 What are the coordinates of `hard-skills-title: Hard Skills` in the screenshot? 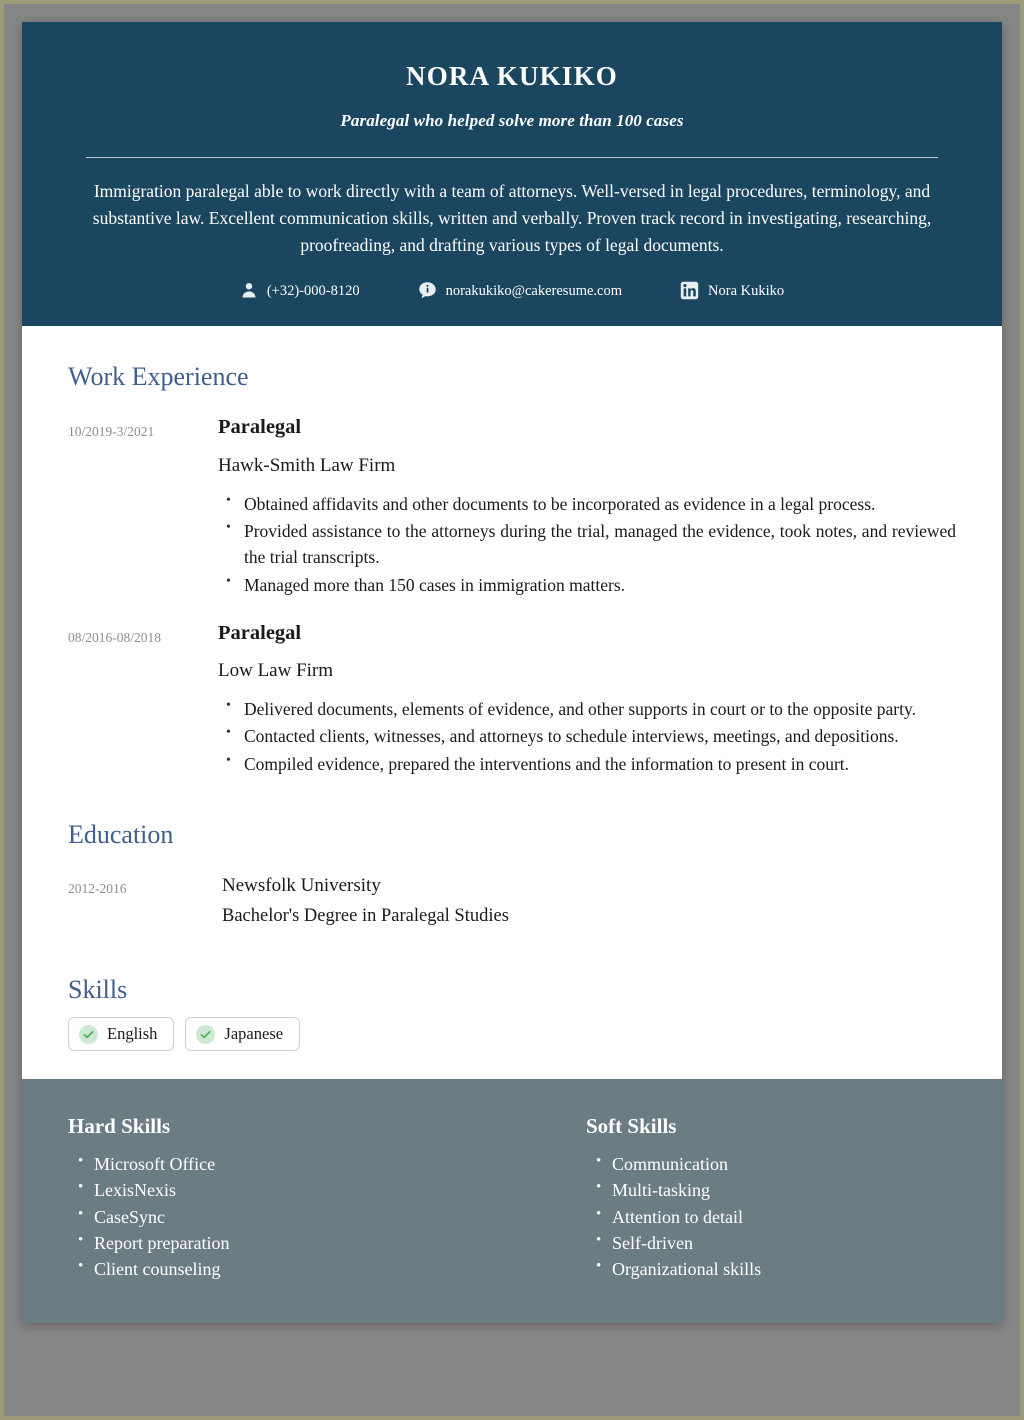 It's located at (119, 1126).